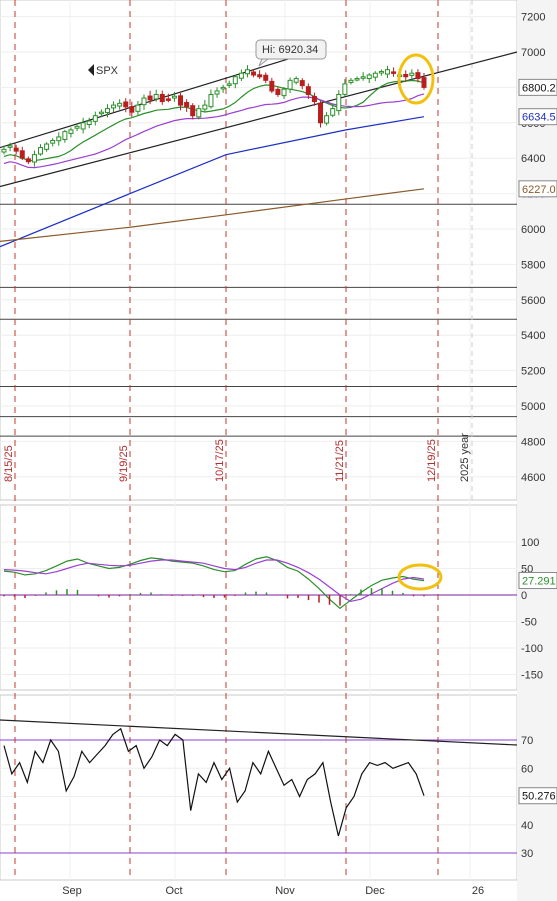  Describe the element at coordinates (533, 478) in the screenshot. I see `price-tick-label: 4600` at that location.